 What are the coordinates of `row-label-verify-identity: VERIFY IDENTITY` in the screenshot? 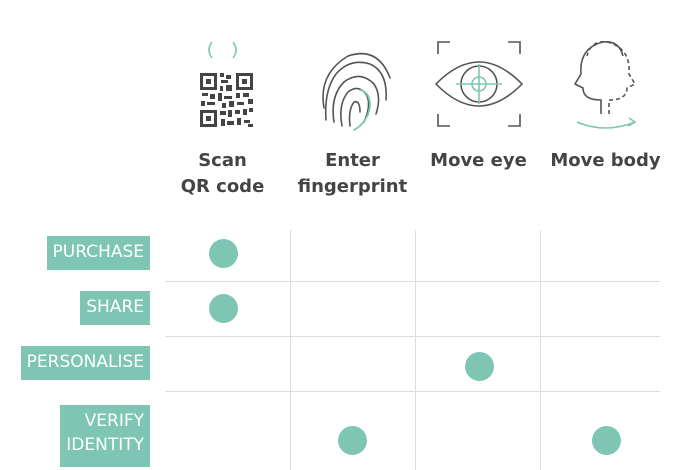 It's located at (105, 436).